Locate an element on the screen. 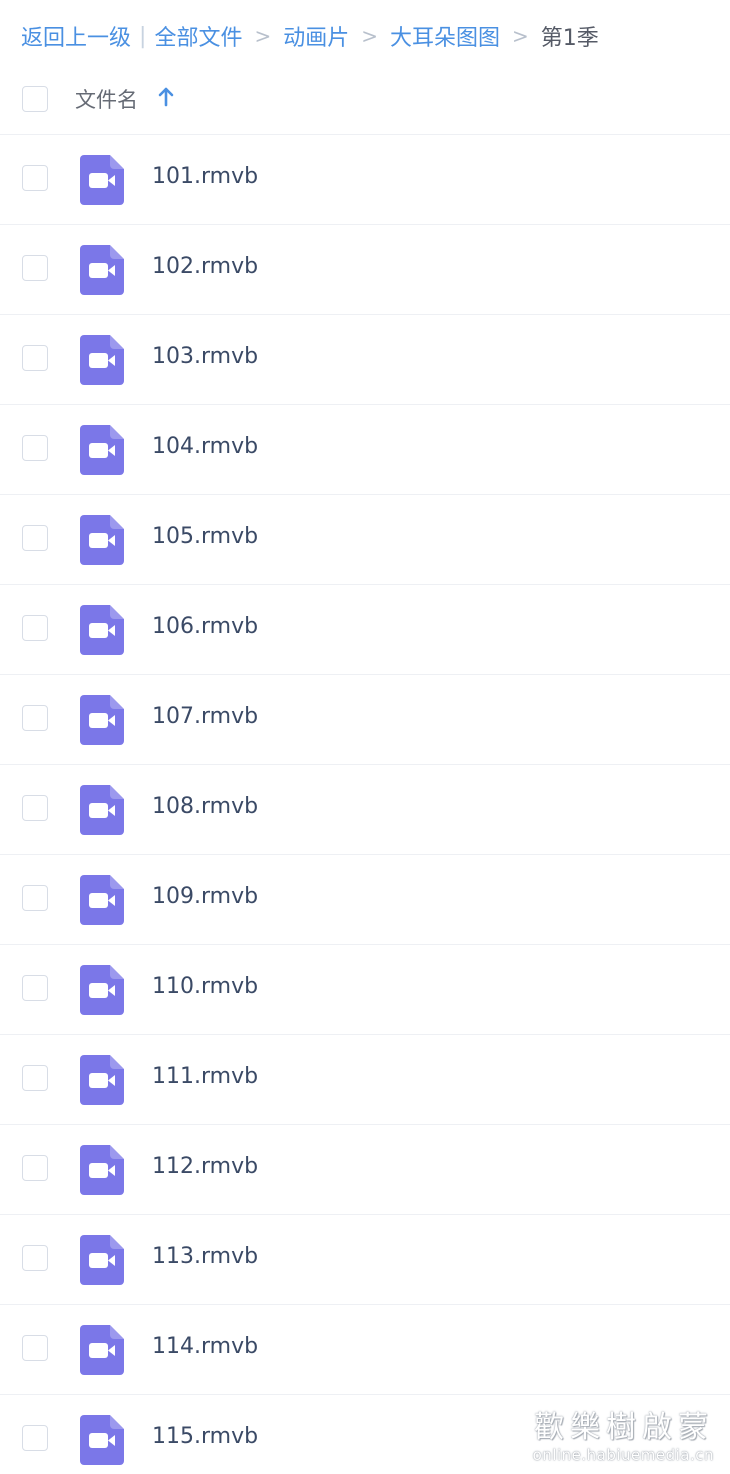 The height and width of the screenshot is (1474, 730). file-name: 109.rmvb is located at coordinates (205, 896).